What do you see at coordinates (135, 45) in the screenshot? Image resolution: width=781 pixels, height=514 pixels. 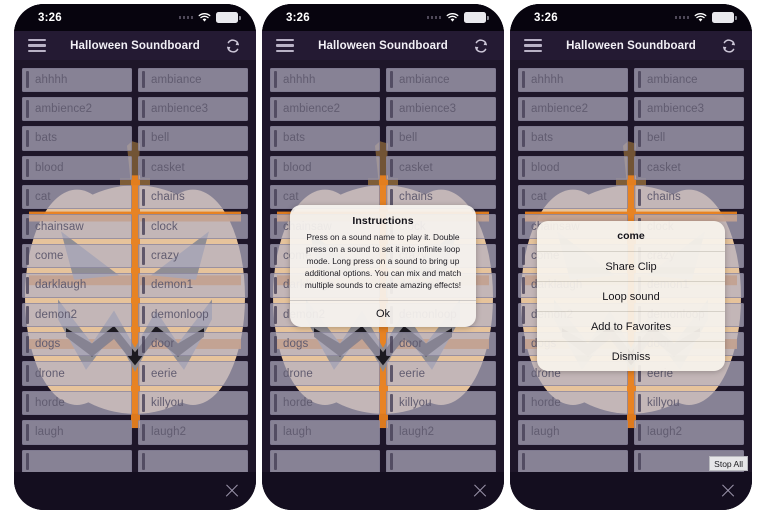 I see `nav-bar: Halloween Soundboard` at bounding box center [135, 45].